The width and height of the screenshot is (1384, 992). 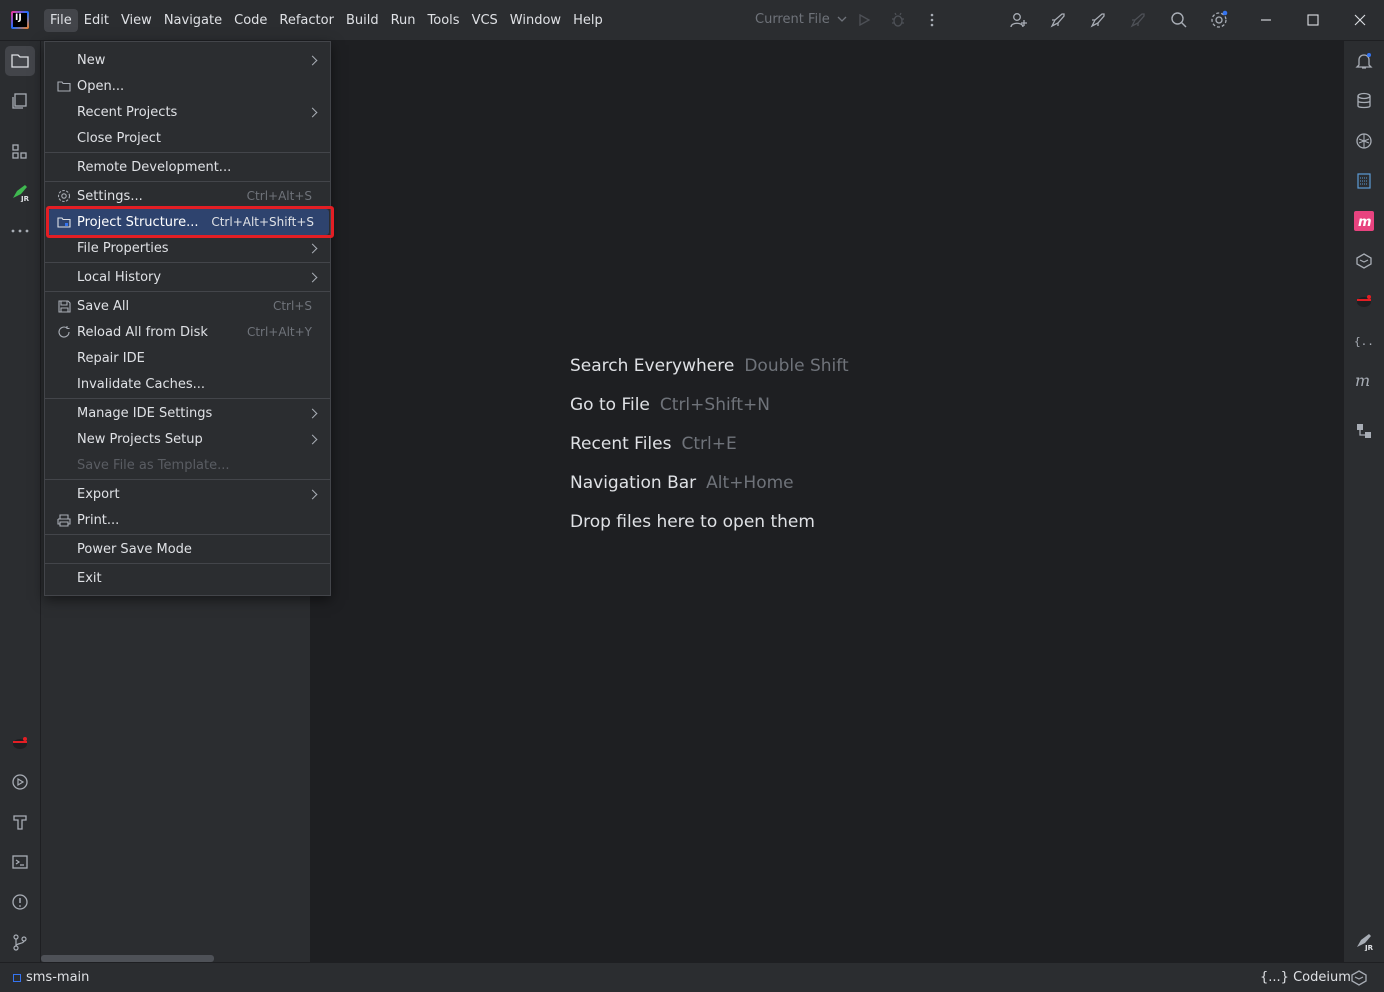 I want to click on menu-item-reload-all: Reload All from Disk Ctrl+Alt+Y, so click(x=187, y=332).